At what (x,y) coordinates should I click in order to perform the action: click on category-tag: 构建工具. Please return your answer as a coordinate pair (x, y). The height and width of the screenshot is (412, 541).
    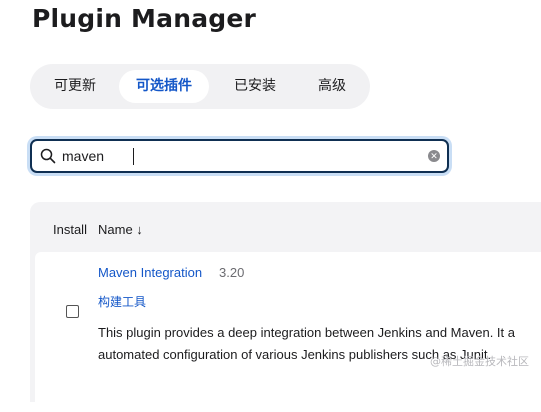
    Looking at the image, I should click on (122, 301).